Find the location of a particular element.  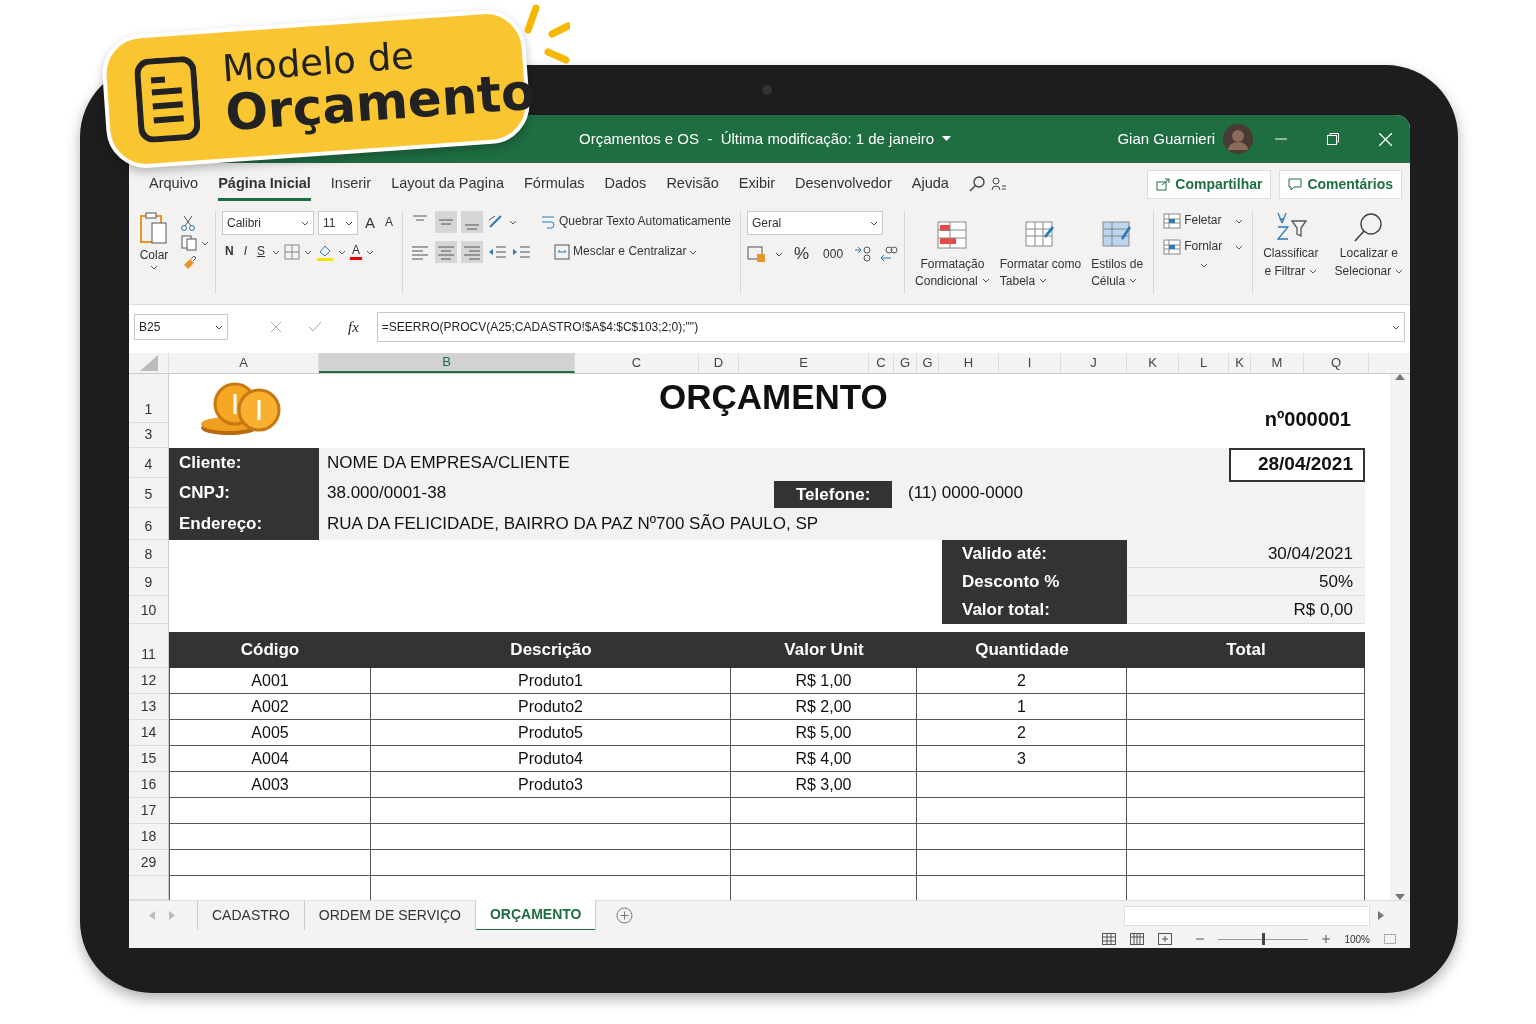

underline-button: S is located at coordinates (261, 252).